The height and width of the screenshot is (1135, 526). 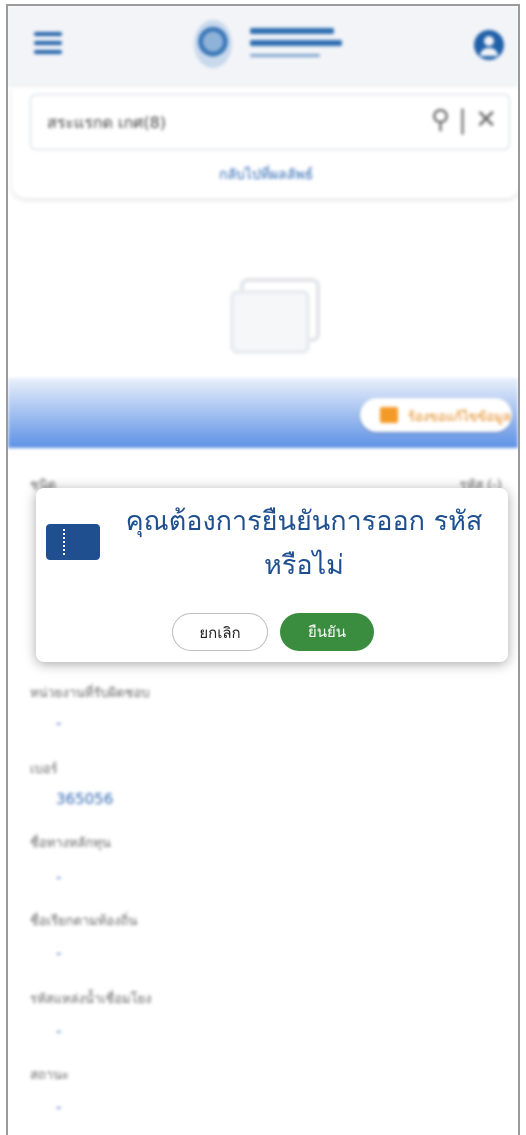 I want to click on back-to-results-link: กลับไปที่ผลลัพธ์, so click(x=265, y=175).